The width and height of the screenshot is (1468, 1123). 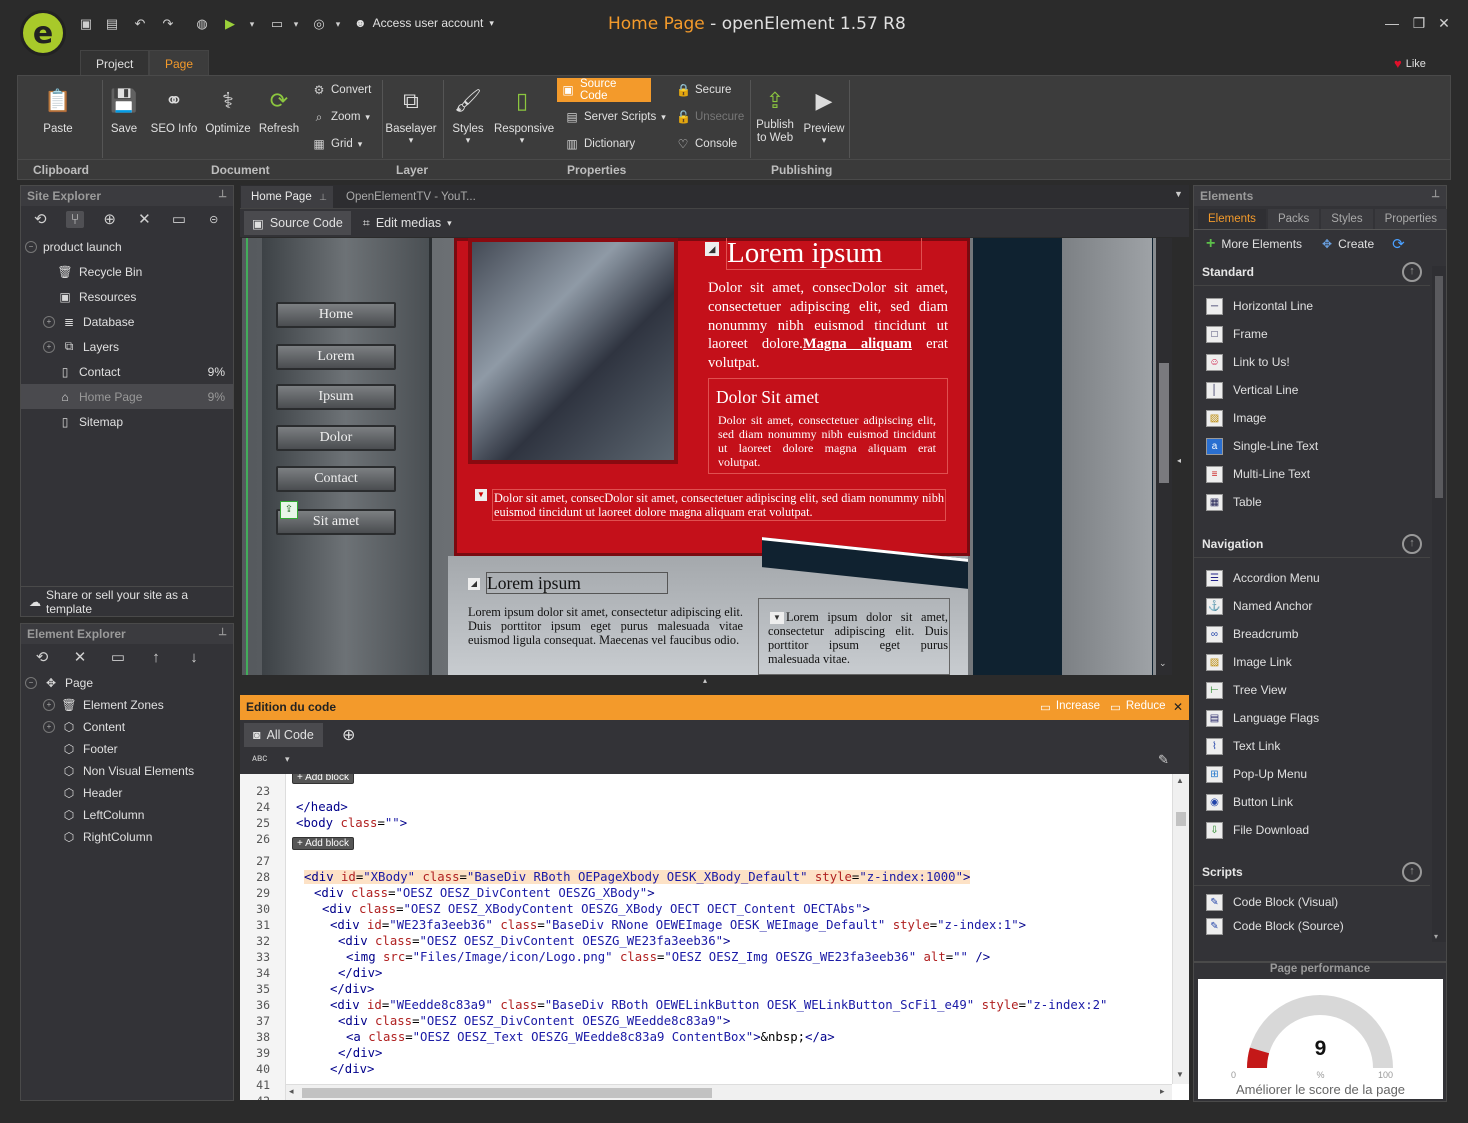 I want to click on elements-scrollbar: ▾, so click(x=1439, y=604).